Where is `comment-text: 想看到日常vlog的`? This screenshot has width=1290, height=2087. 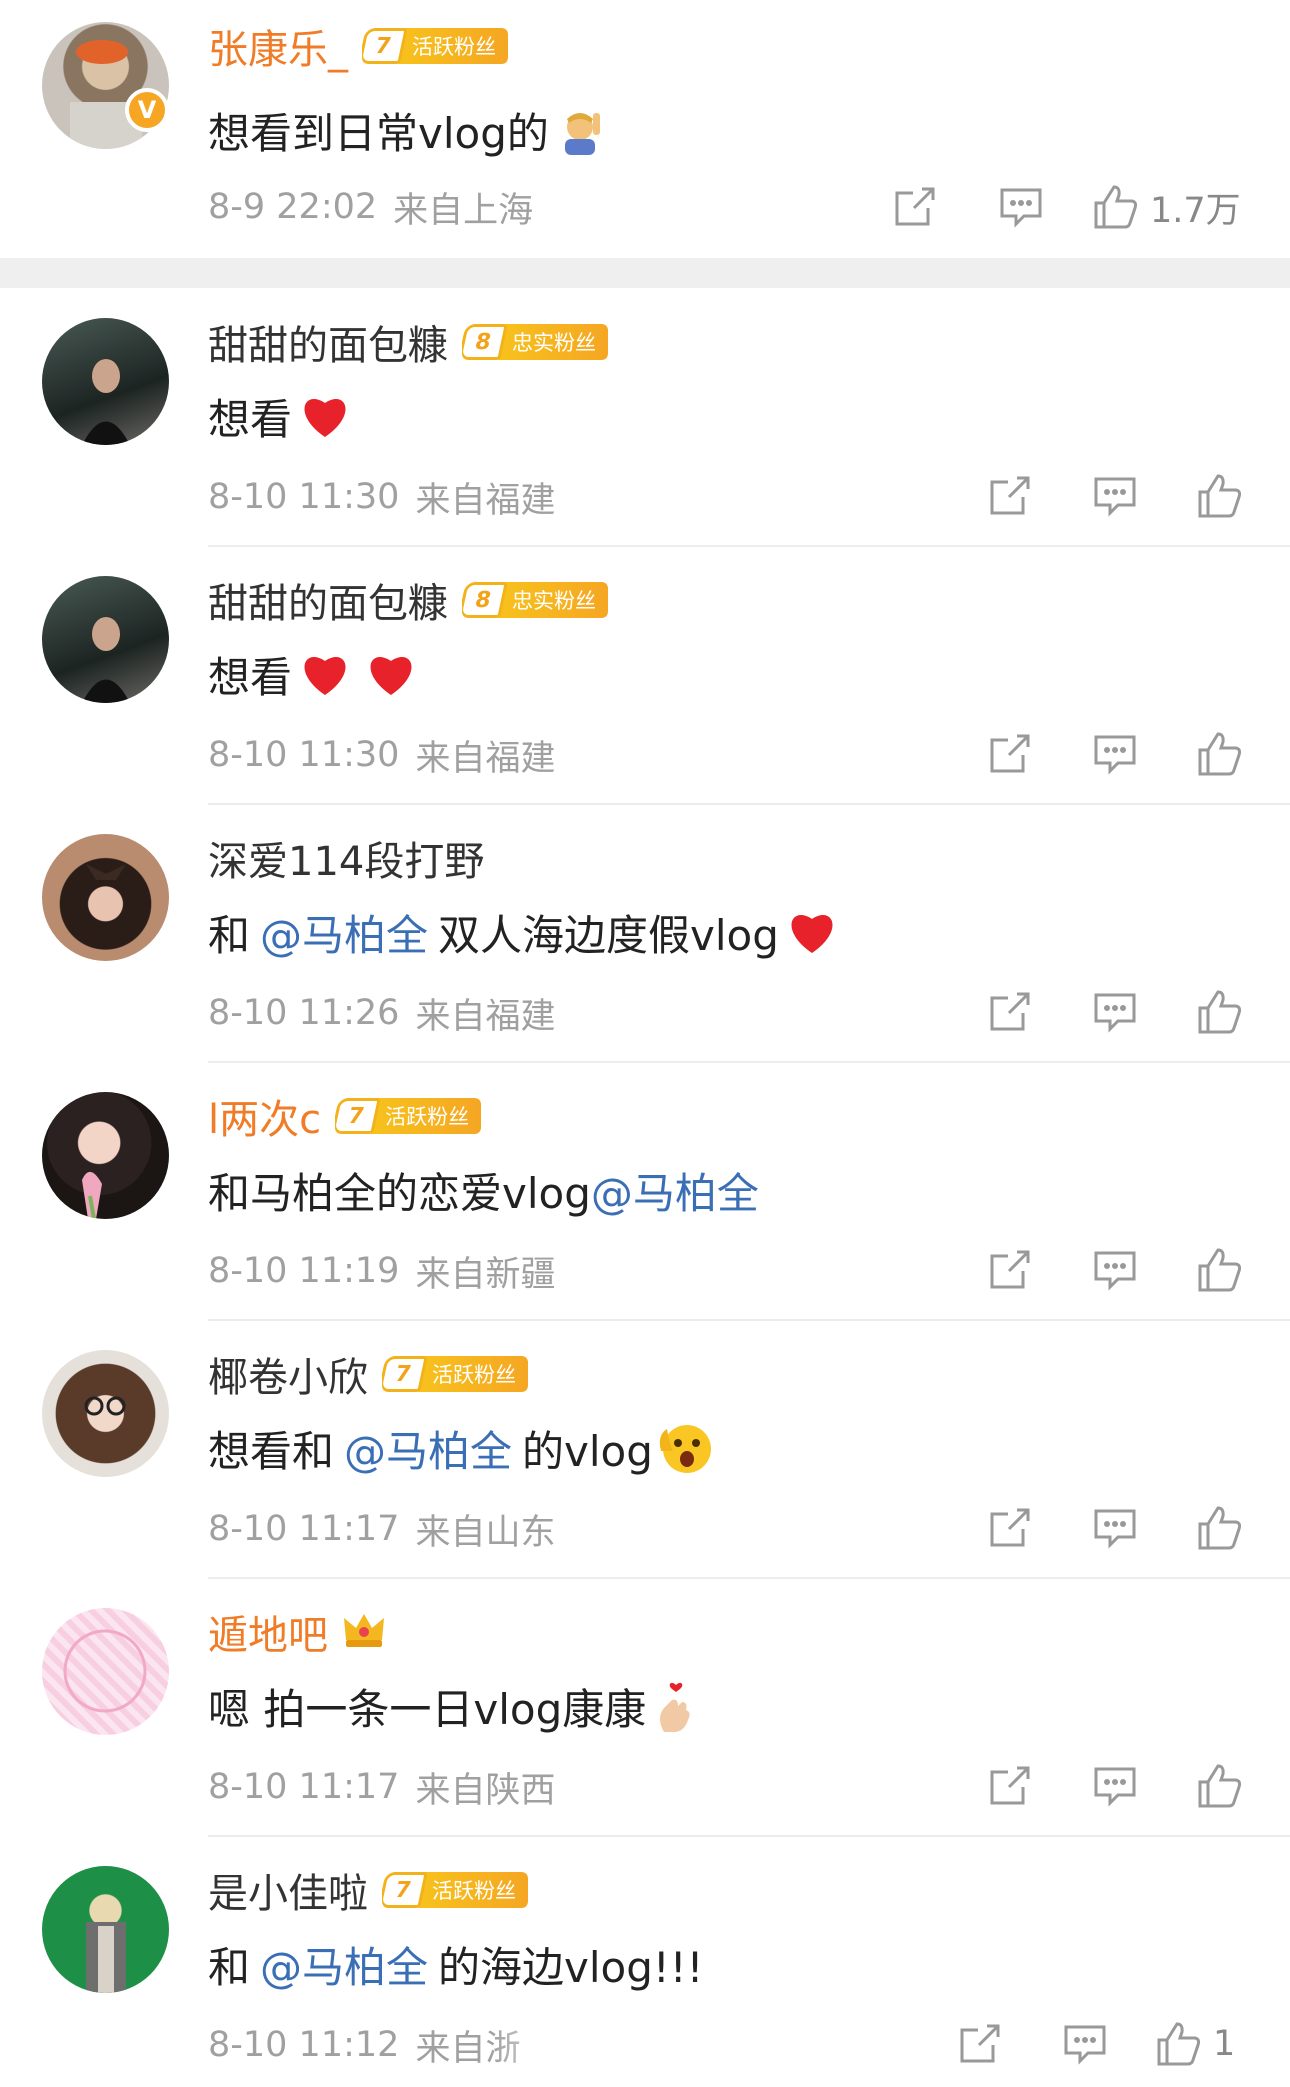 comment-text: 想看到日常vlog的 is located at coordinates (378, 133).